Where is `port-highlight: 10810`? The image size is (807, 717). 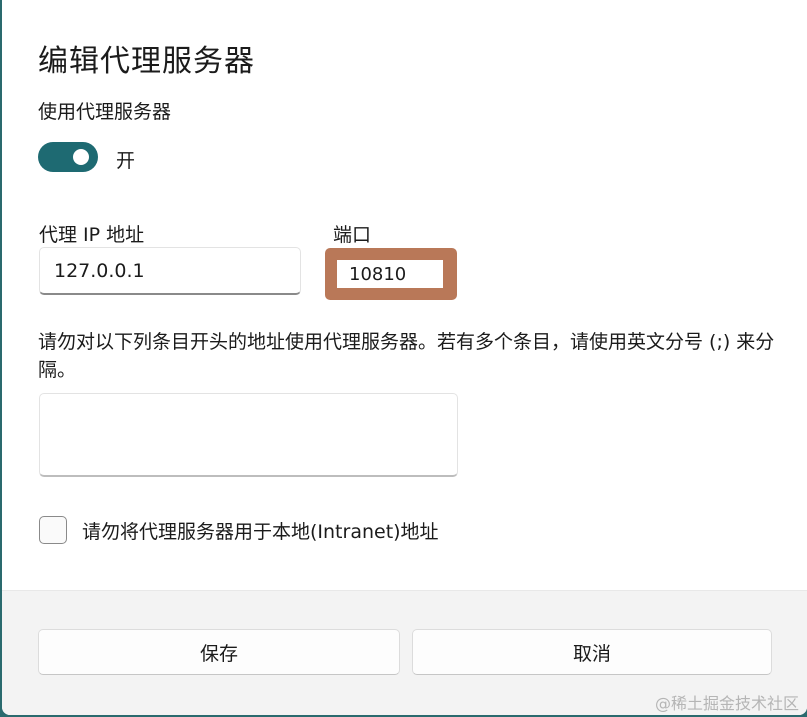
port-highlight: 10810 is located at coordinates (391, 274).